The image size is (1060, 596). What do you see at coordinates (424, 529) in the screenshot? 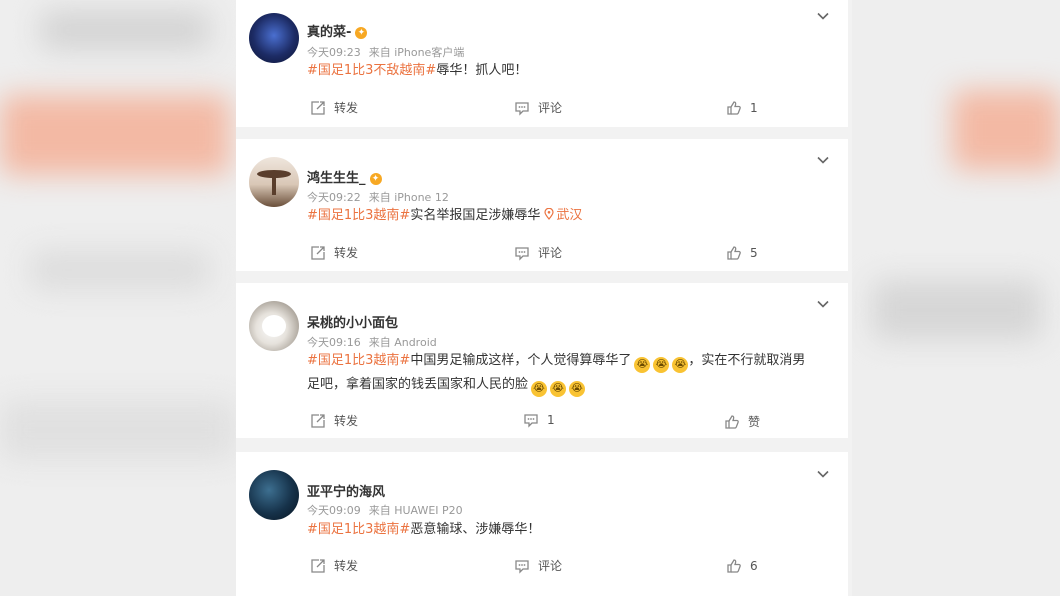
I see `post-text: #国足1比3越南#恶意输球、涉嫌辱华！` at bounding box center [424, 529].